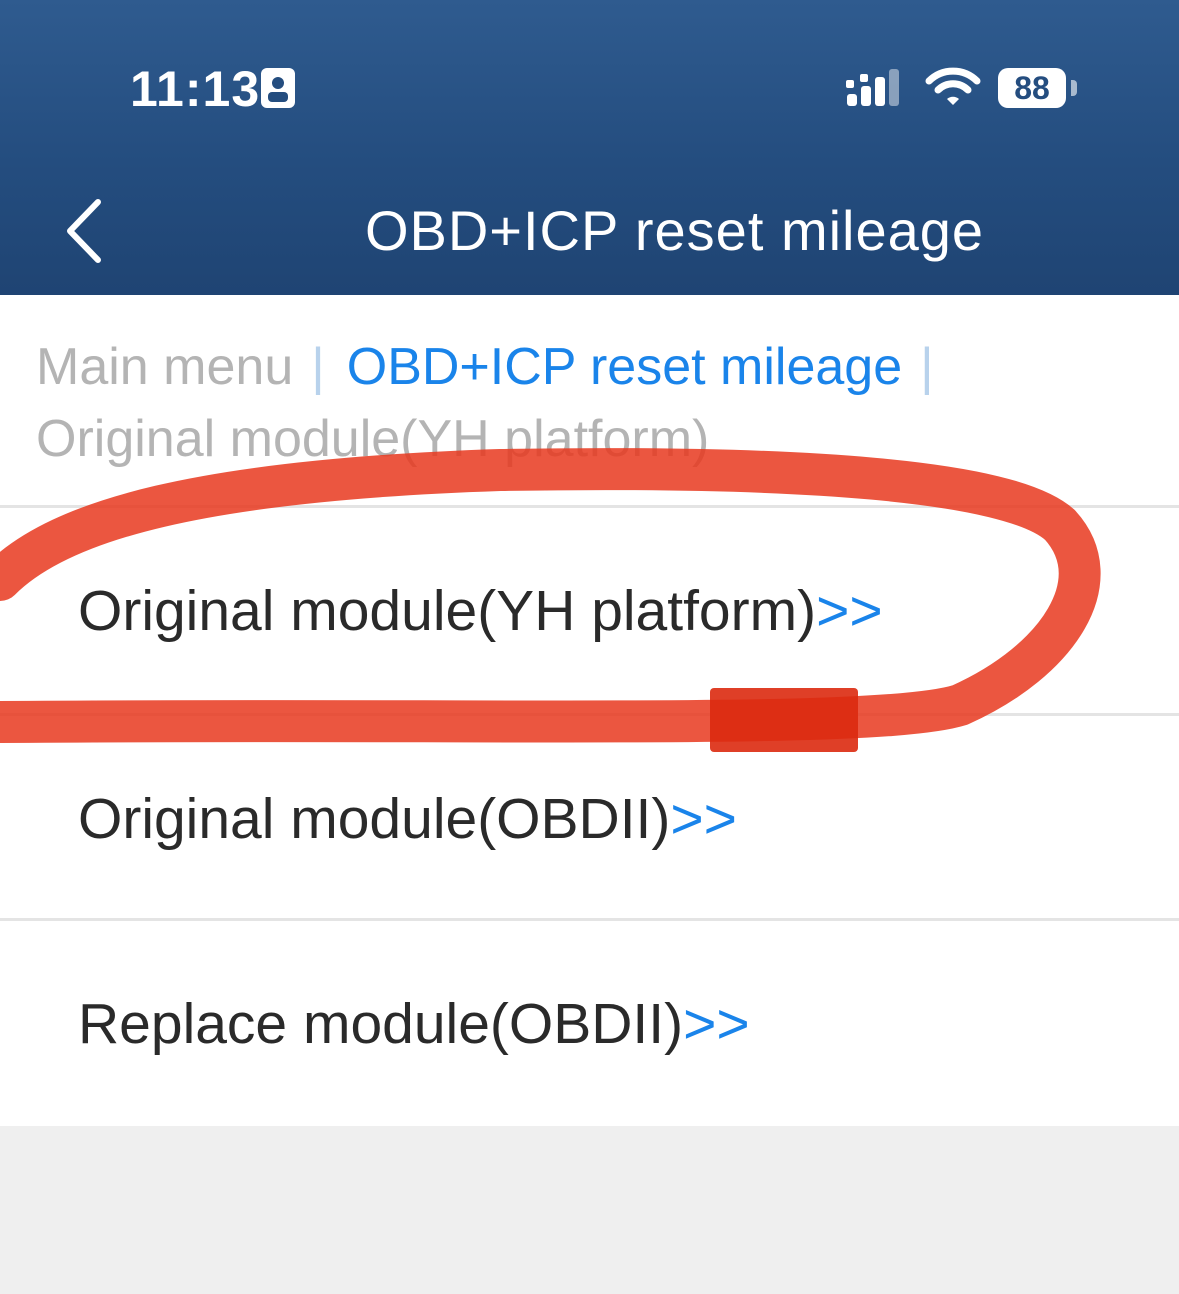 This screenshot has height=1294, width=1179. I want to click on person-badge-icon, so click(278, 88).